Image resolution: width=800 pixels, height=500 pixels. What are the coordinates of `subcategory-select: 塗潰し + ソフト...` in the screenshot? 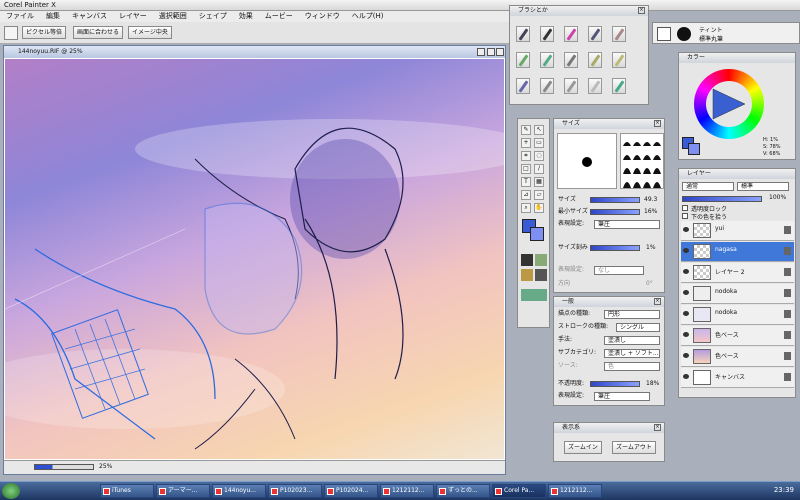 It's located at (632, 353).